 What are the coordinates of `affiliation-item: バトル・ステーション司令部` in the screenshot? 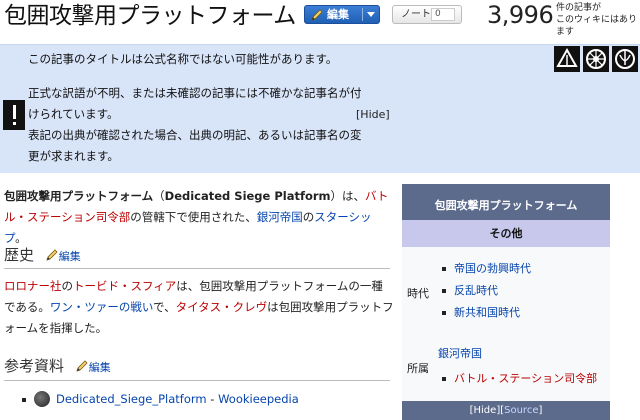 It's located at (519, 379).